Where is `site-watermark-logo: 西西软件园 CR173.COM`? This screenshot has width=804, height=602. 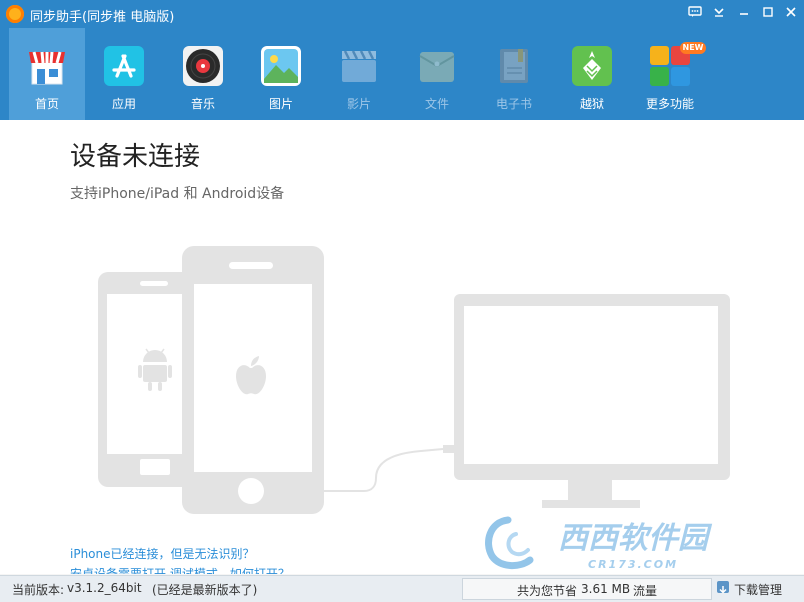
site-watermark-logo: 西西软件园 CR173.COM is located at coordinates (599, 543).